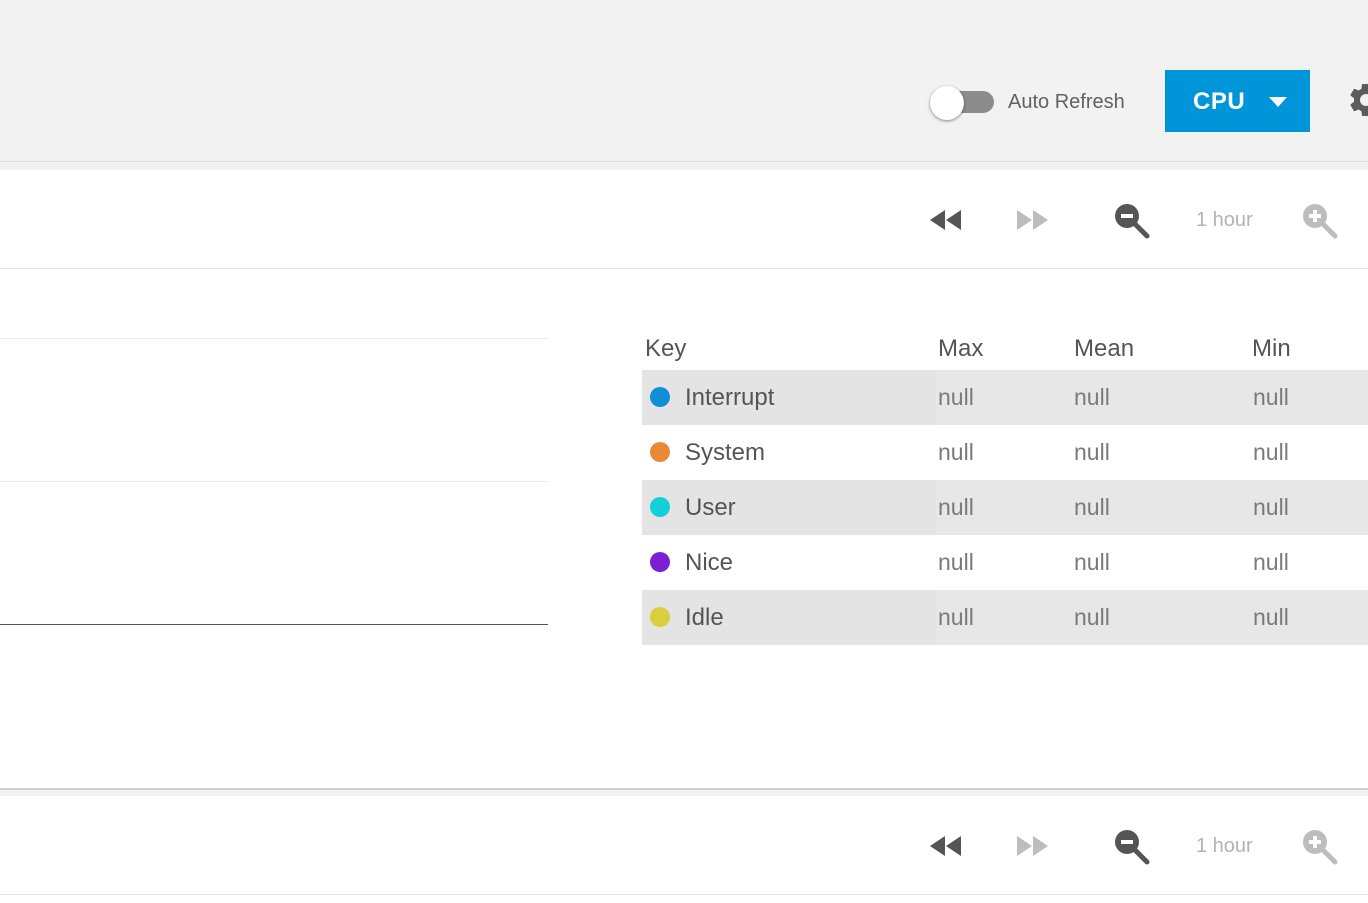 The width and height of the screenshot is (1368, 903). I want to click on series-name: User, so click(710, 507).